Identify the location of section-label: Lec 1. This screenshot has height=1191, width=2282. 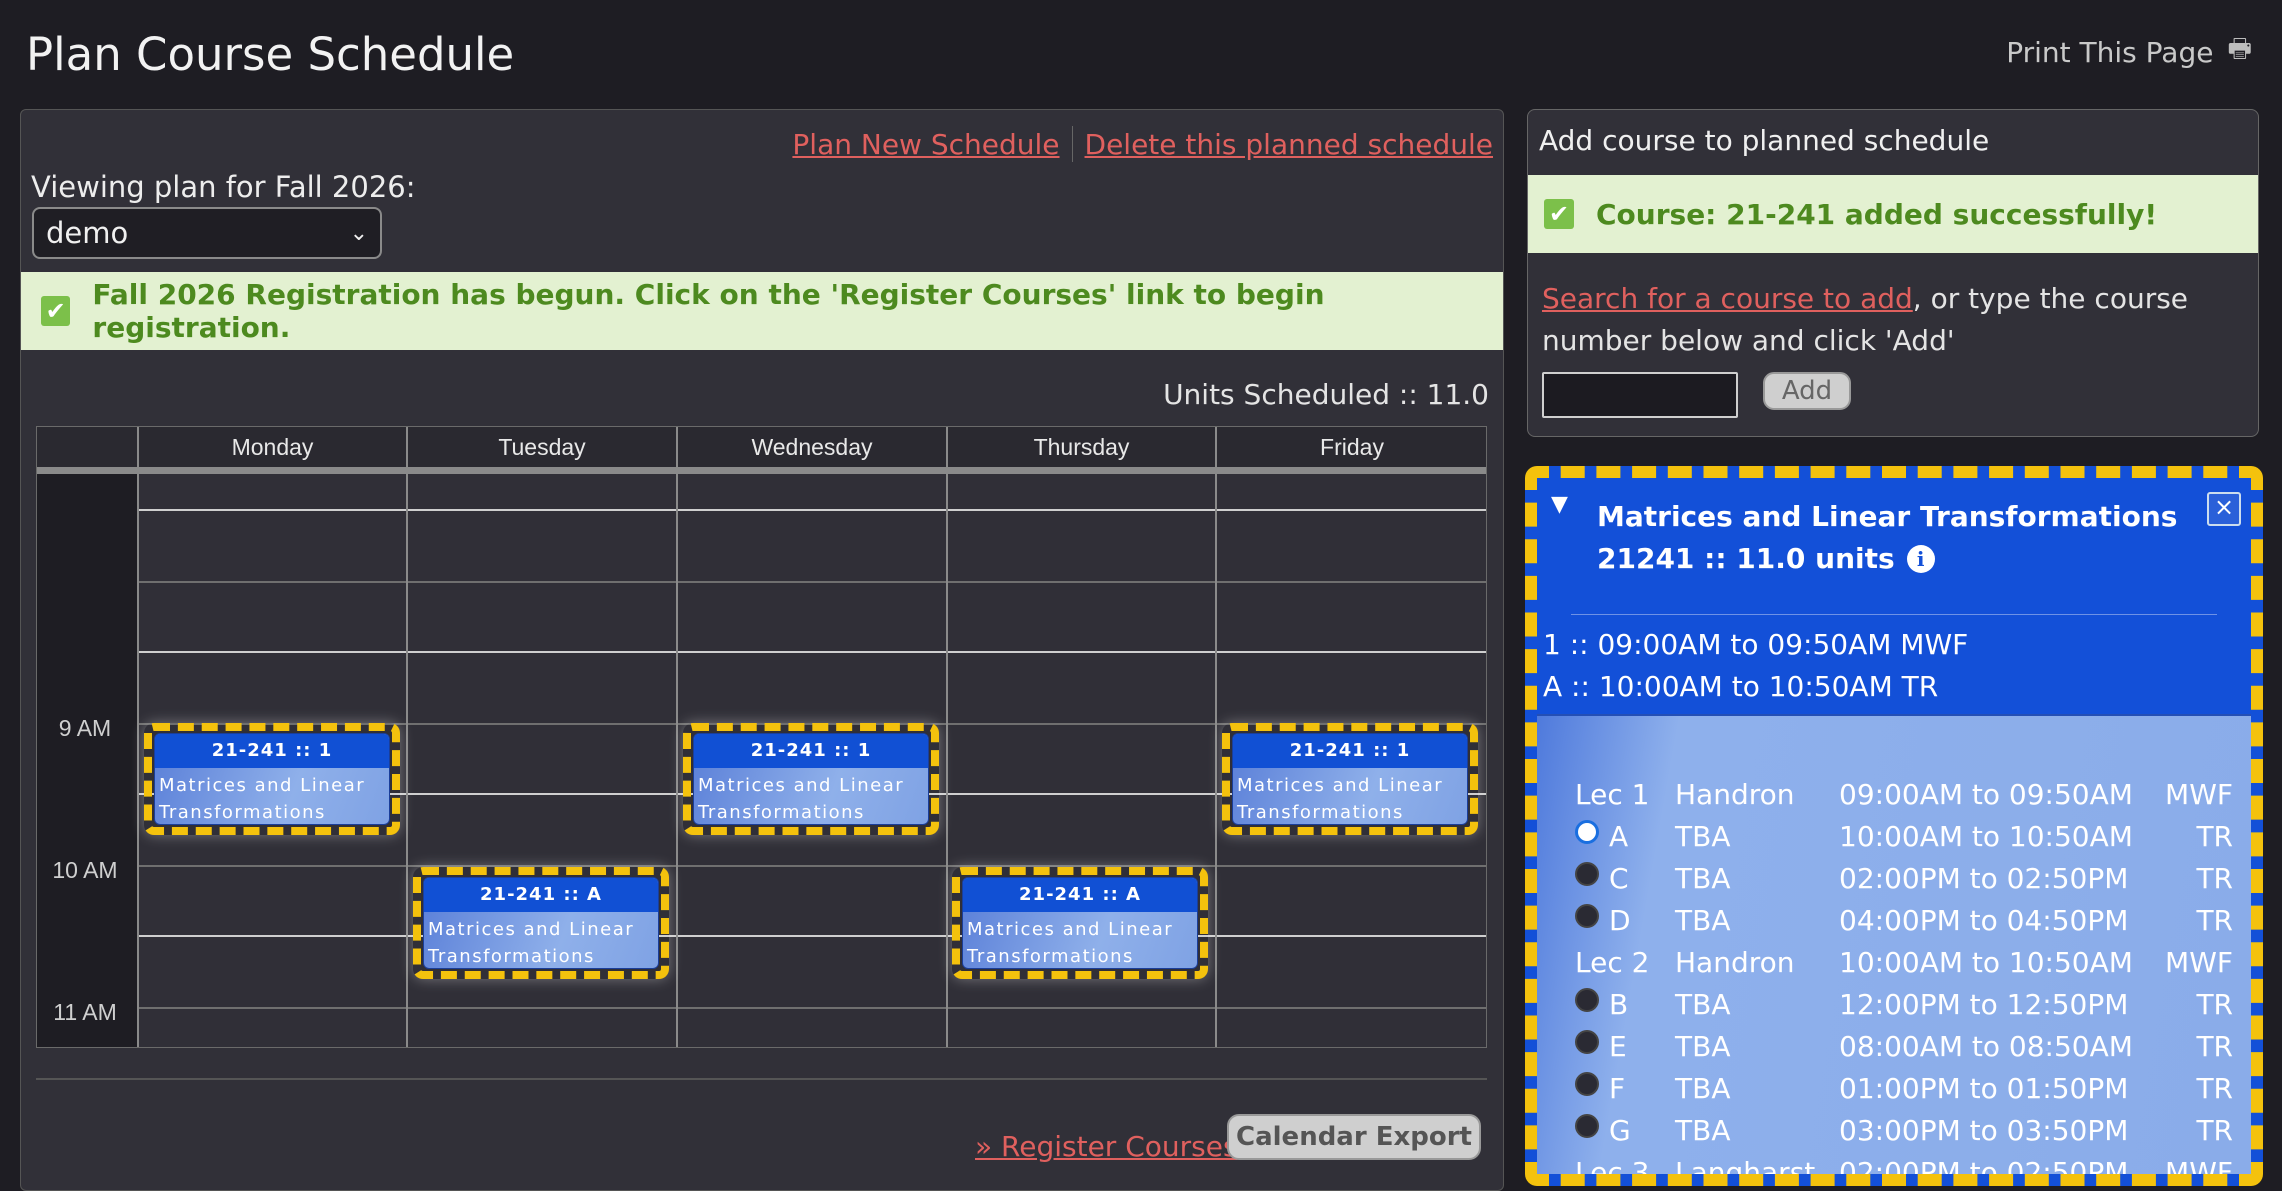
(1612, 794).